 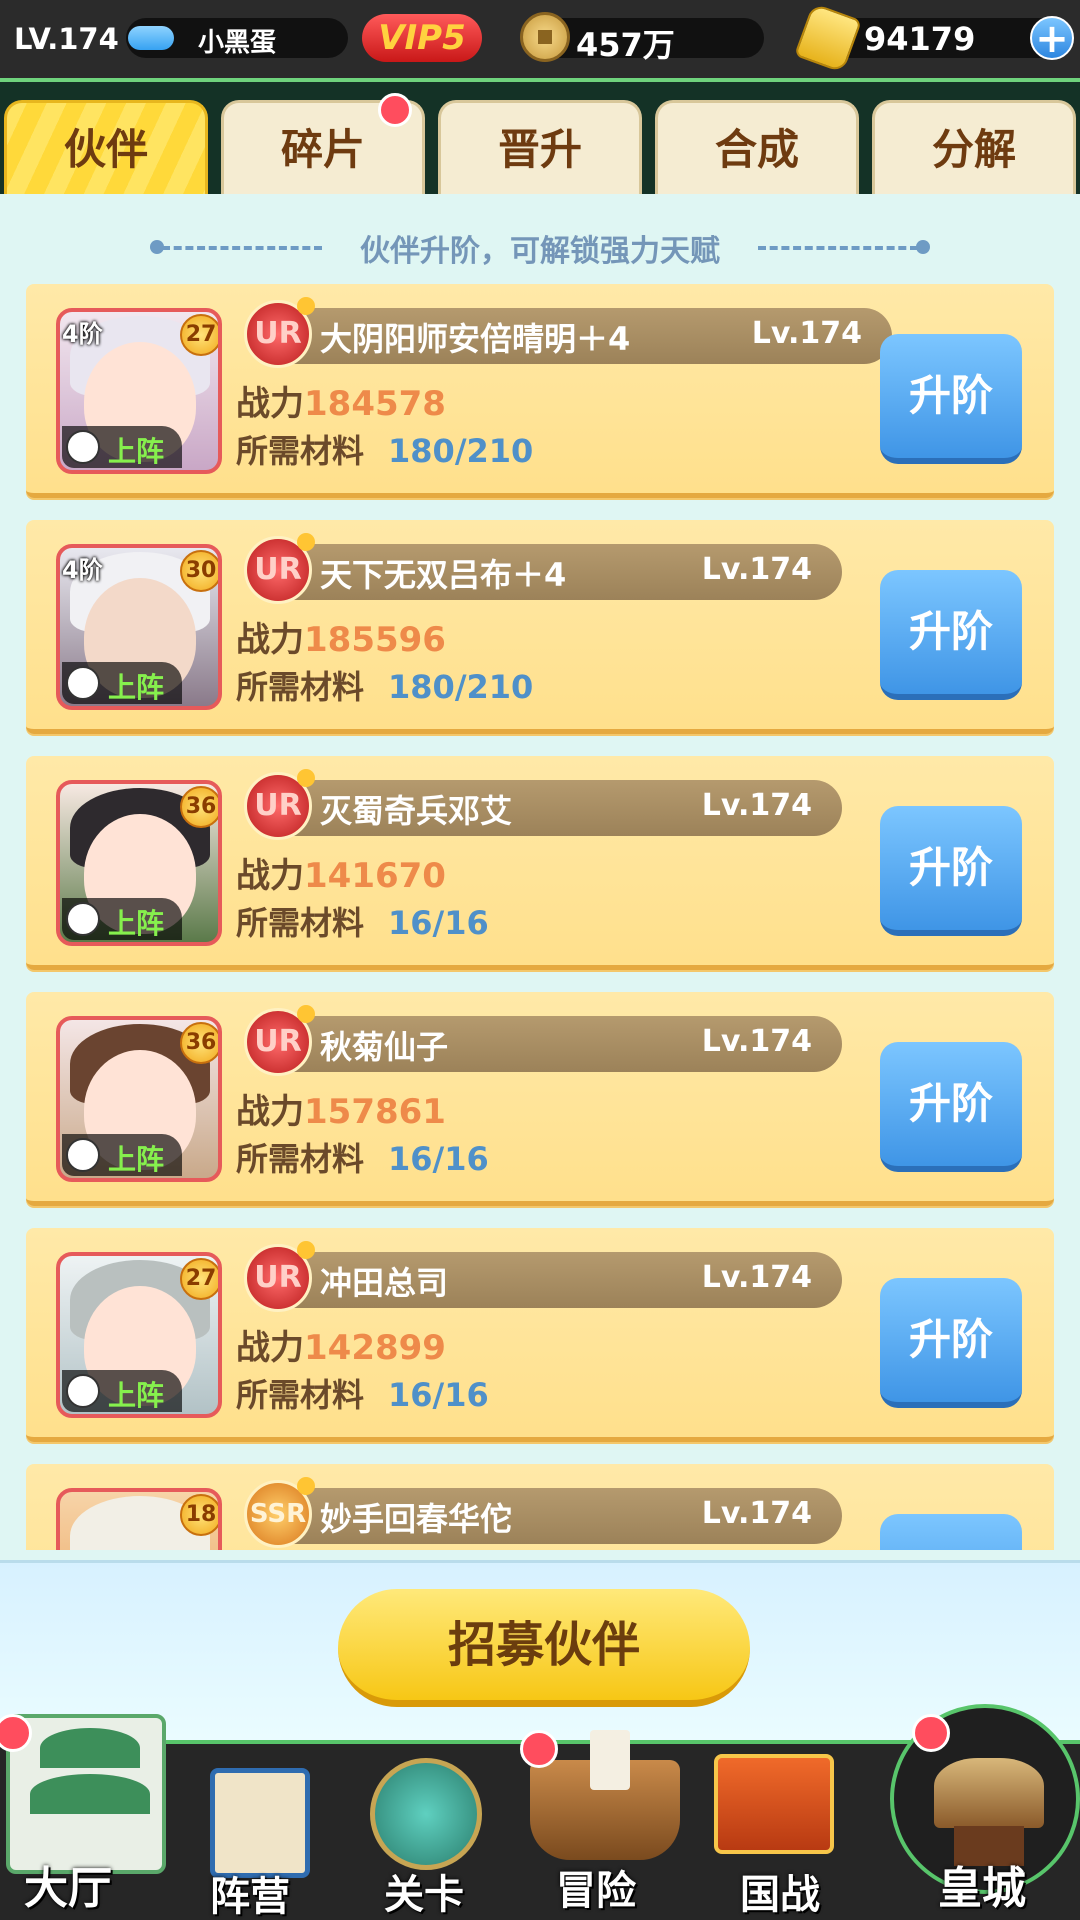 I want to click on player-level: LV.174, so click(x=66, y=39).